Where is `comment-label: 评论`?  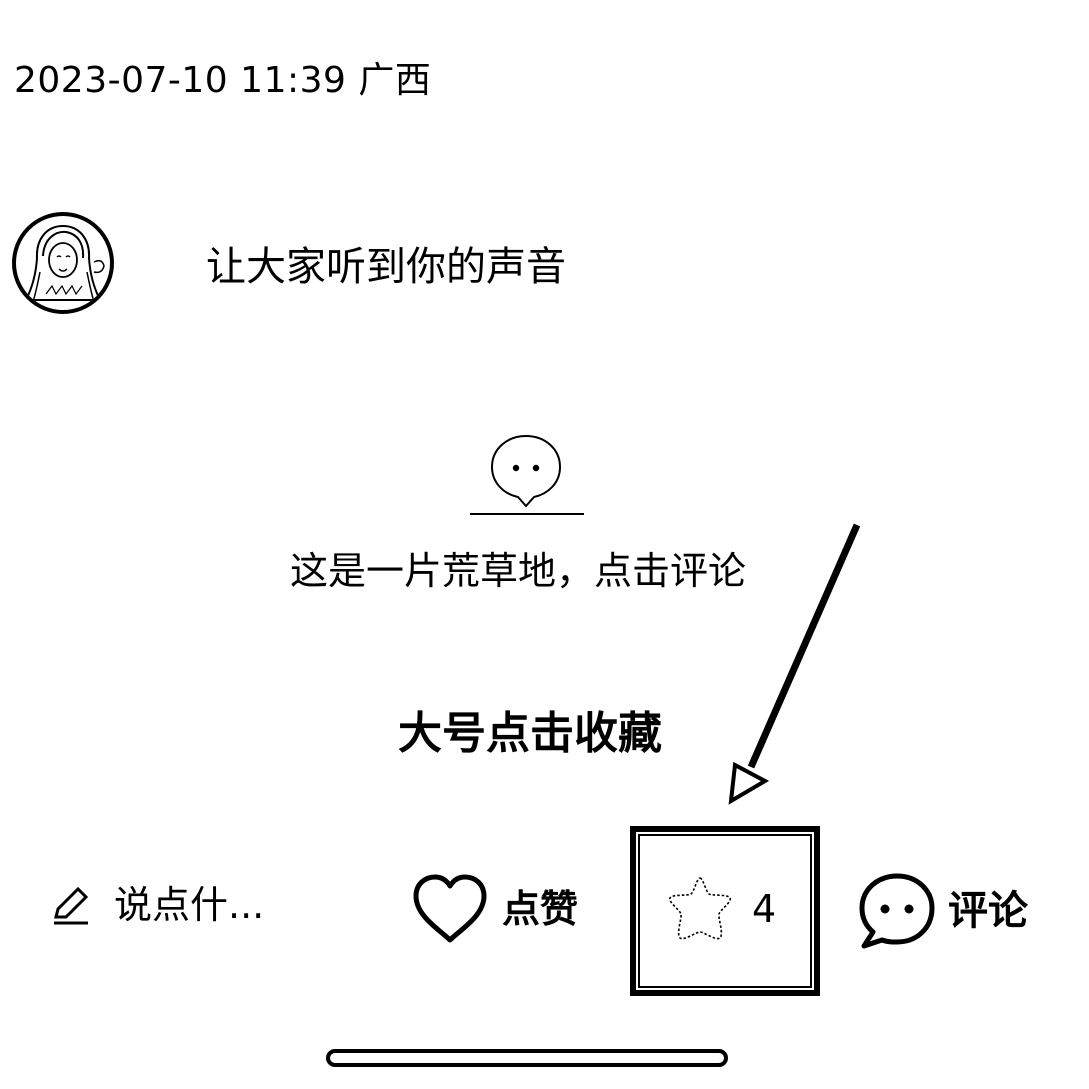 comment-label: 评论 is located at coordinates (988, 911).